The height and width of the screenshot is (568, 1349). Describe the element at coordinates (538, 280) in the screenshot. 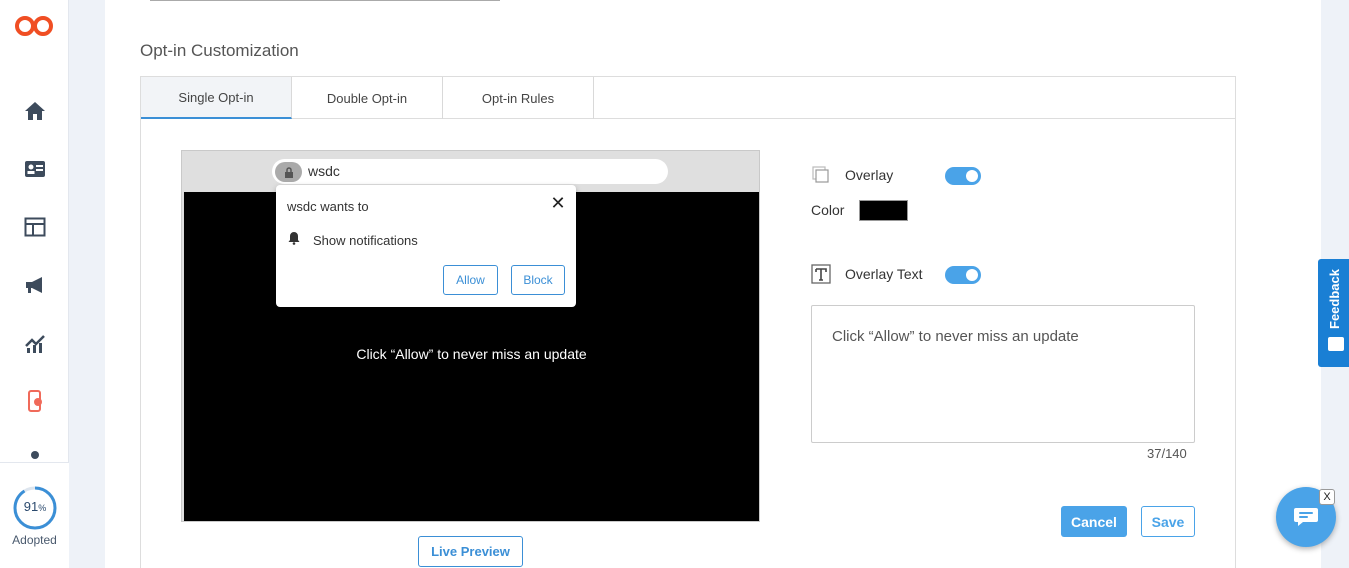

I see `block-button: Block` at that location.